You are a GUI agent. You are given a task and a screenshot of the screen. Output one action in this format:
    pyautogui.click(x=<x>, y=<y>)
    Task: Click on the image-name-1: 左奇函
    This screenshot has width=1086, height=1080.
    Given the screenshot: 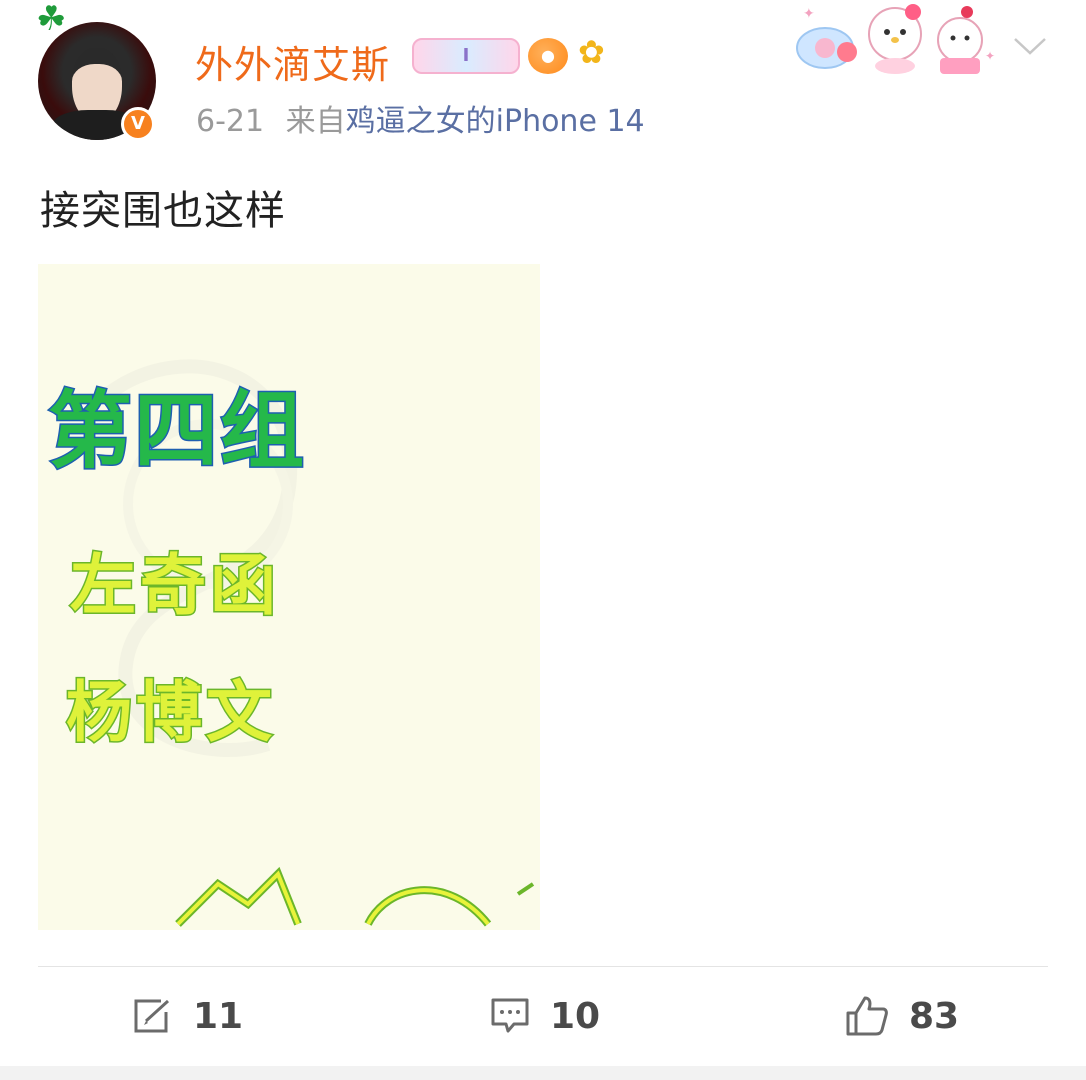 What is the action you would take?
    pyautogui.click(x=174, y=586)
    